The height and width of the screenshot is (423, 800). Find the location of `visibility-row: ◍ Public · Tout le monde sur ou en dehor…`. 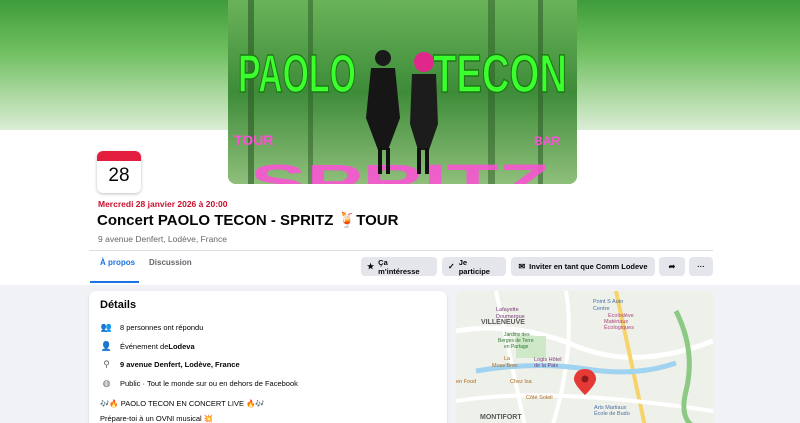

visibility-row: ◍ Public · Tout le monde sur ou en dehor… is located at coordinates (199, 383).